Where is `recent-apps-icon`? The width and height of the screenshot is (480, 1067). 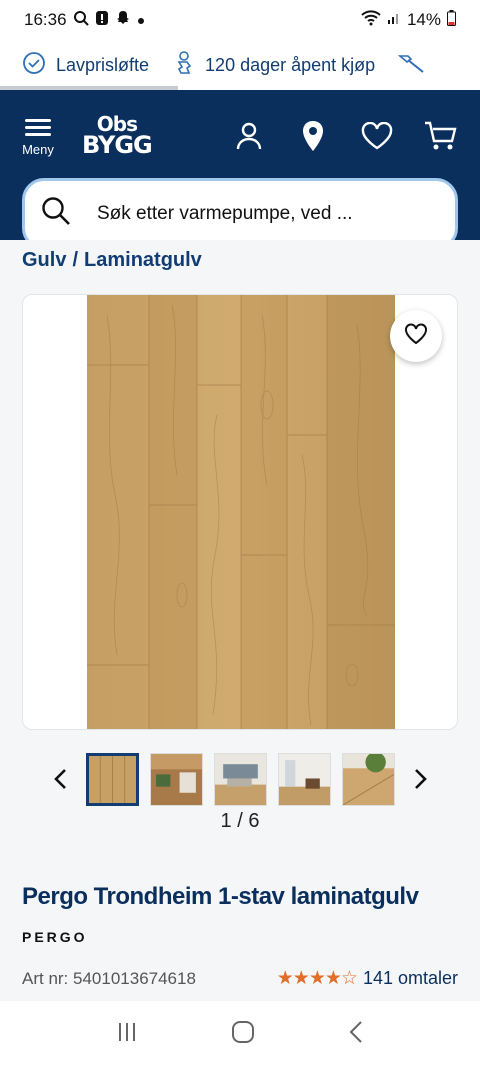
recent-apps-icon is located at coordinates (127, 1034).